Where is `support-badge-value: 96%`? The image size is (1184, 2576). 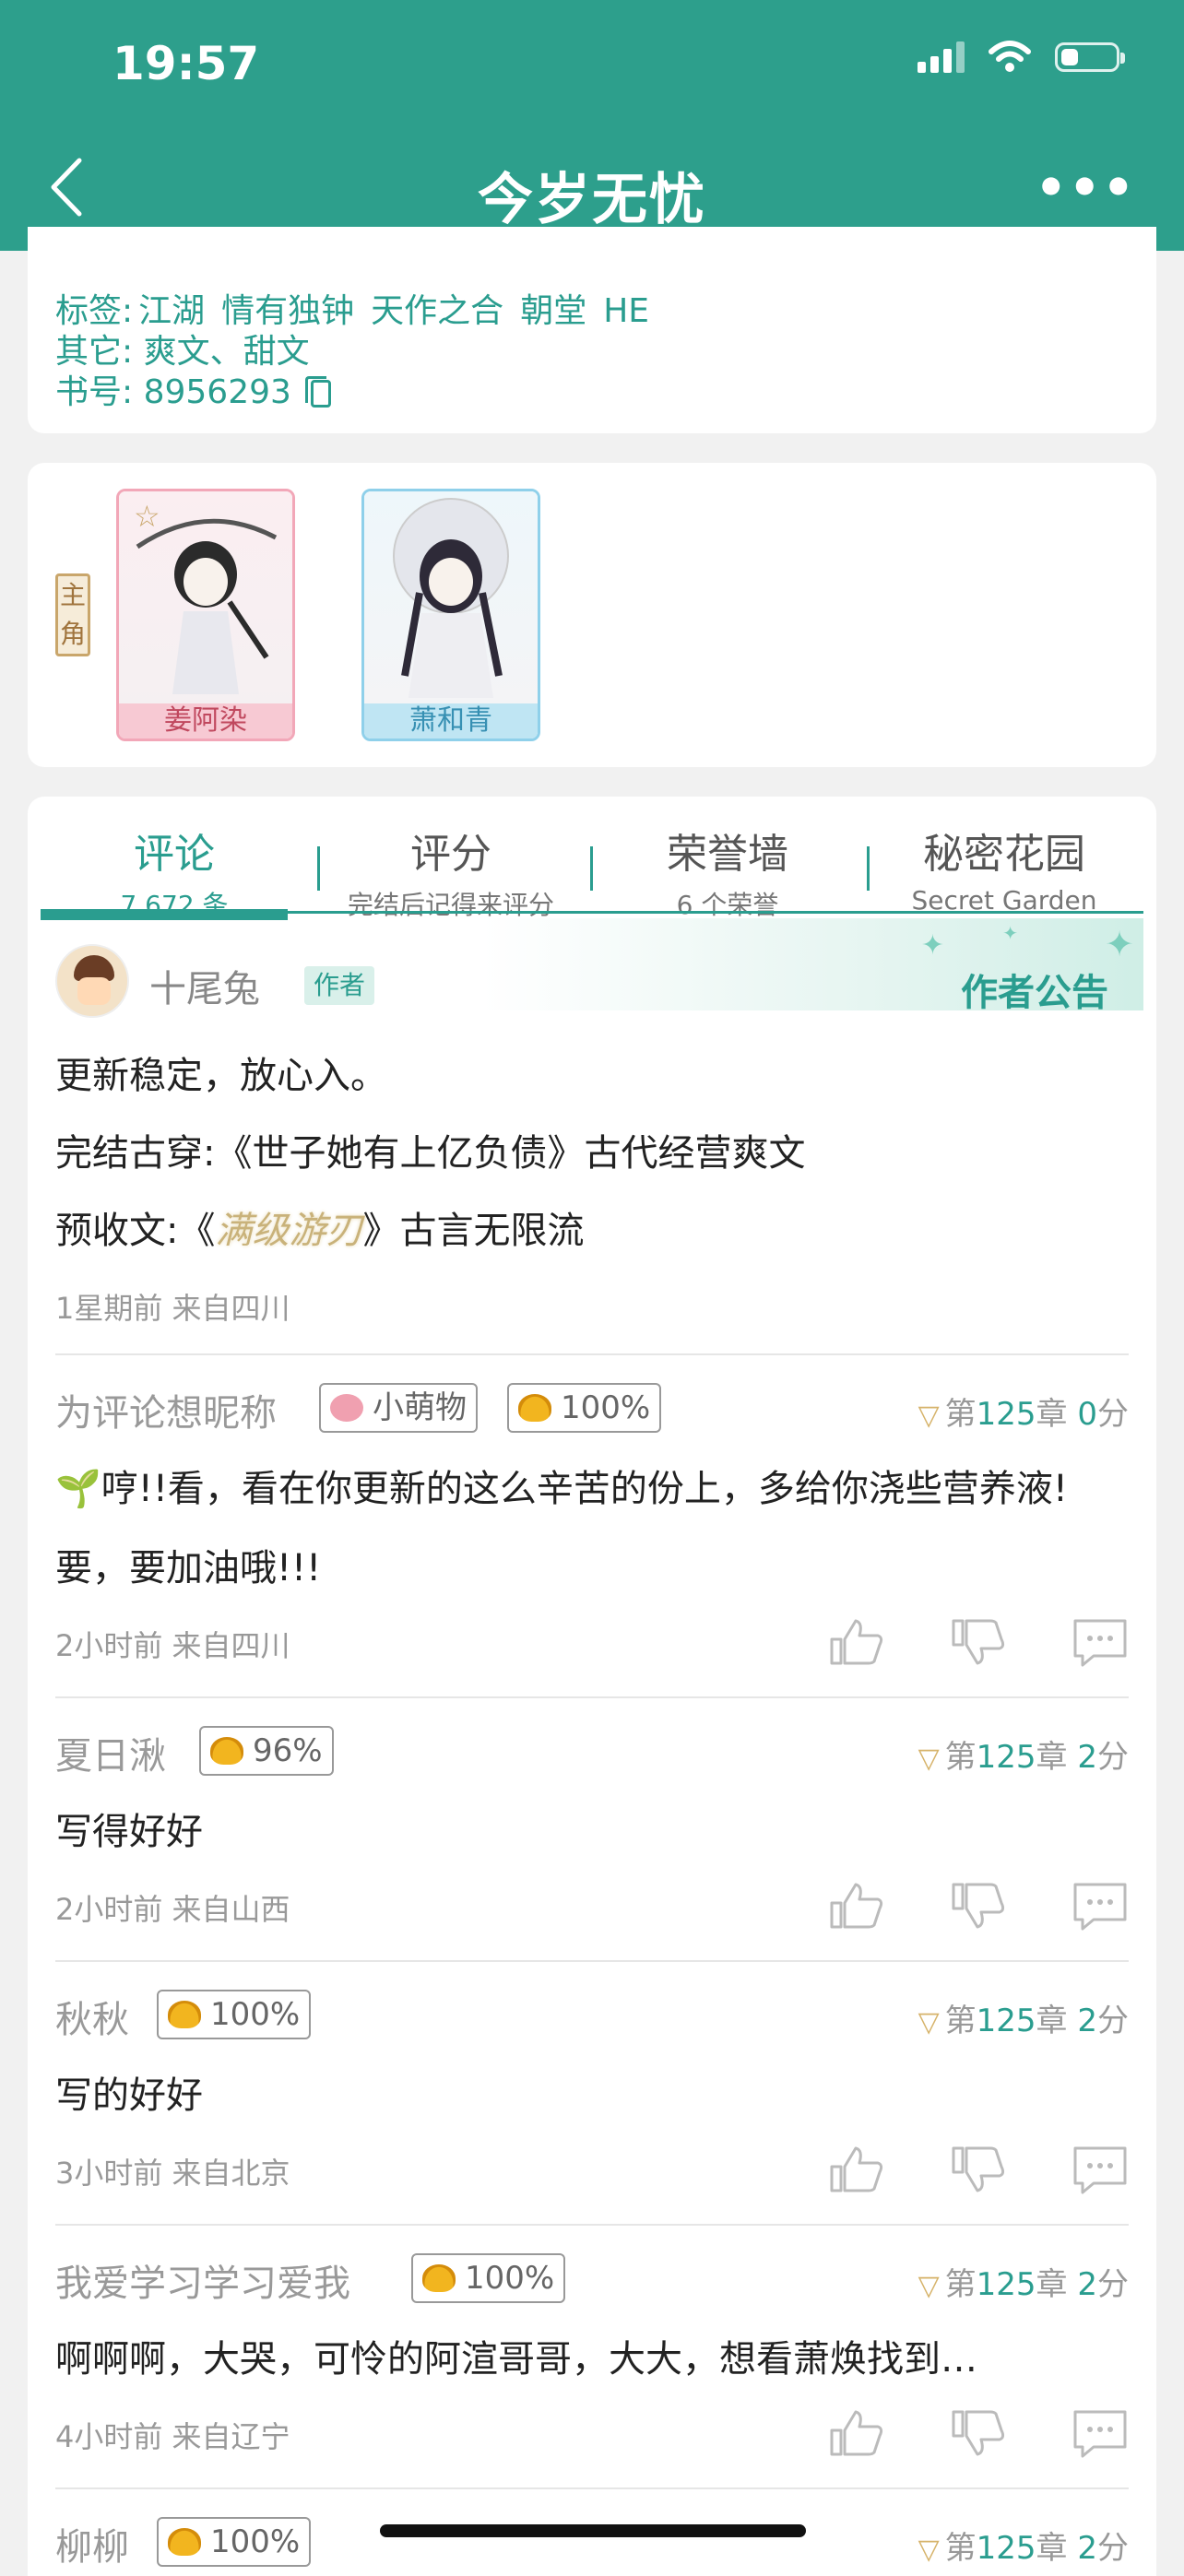
support-badge-value: 96% is located at coordinates (288, 1750).